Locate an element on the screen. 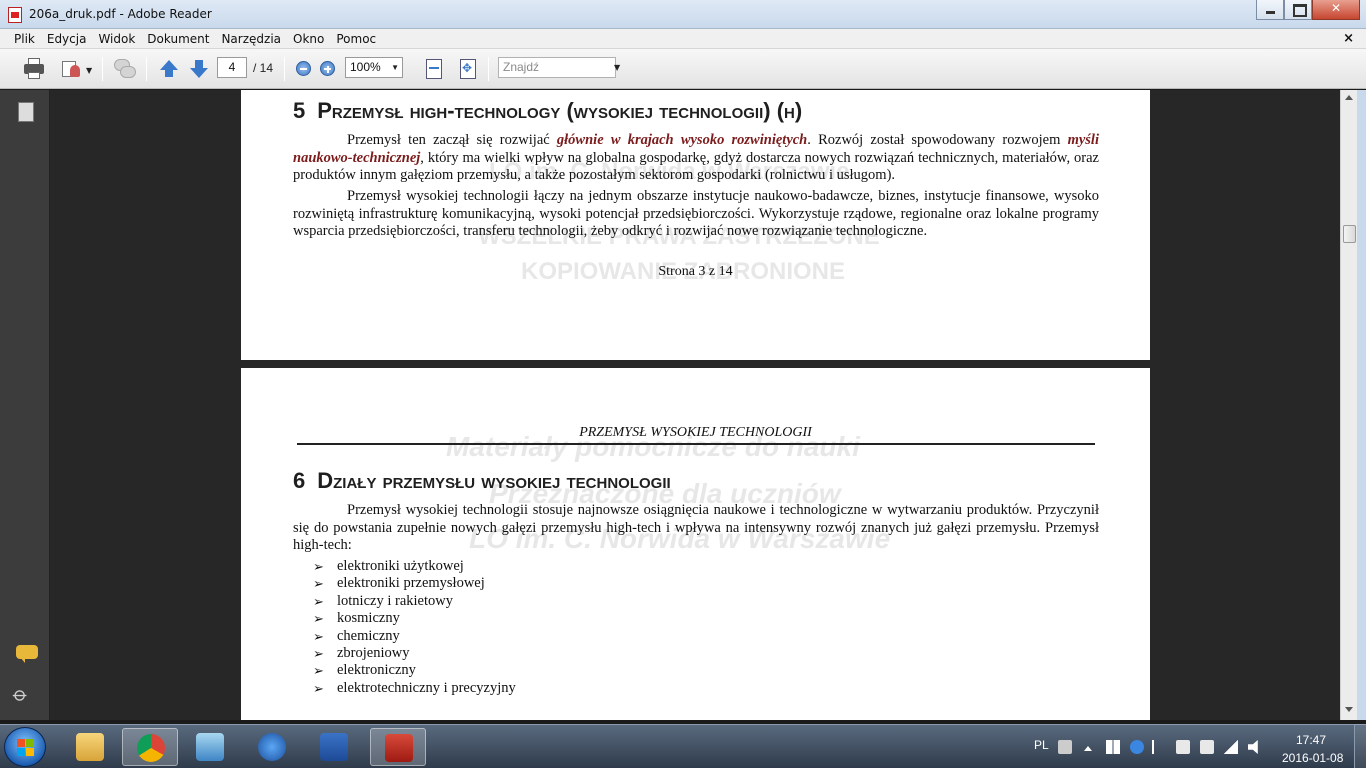 The image size is (1366, 768). list-item: ➢ kosmiczny is located at coordinates (356, 618).